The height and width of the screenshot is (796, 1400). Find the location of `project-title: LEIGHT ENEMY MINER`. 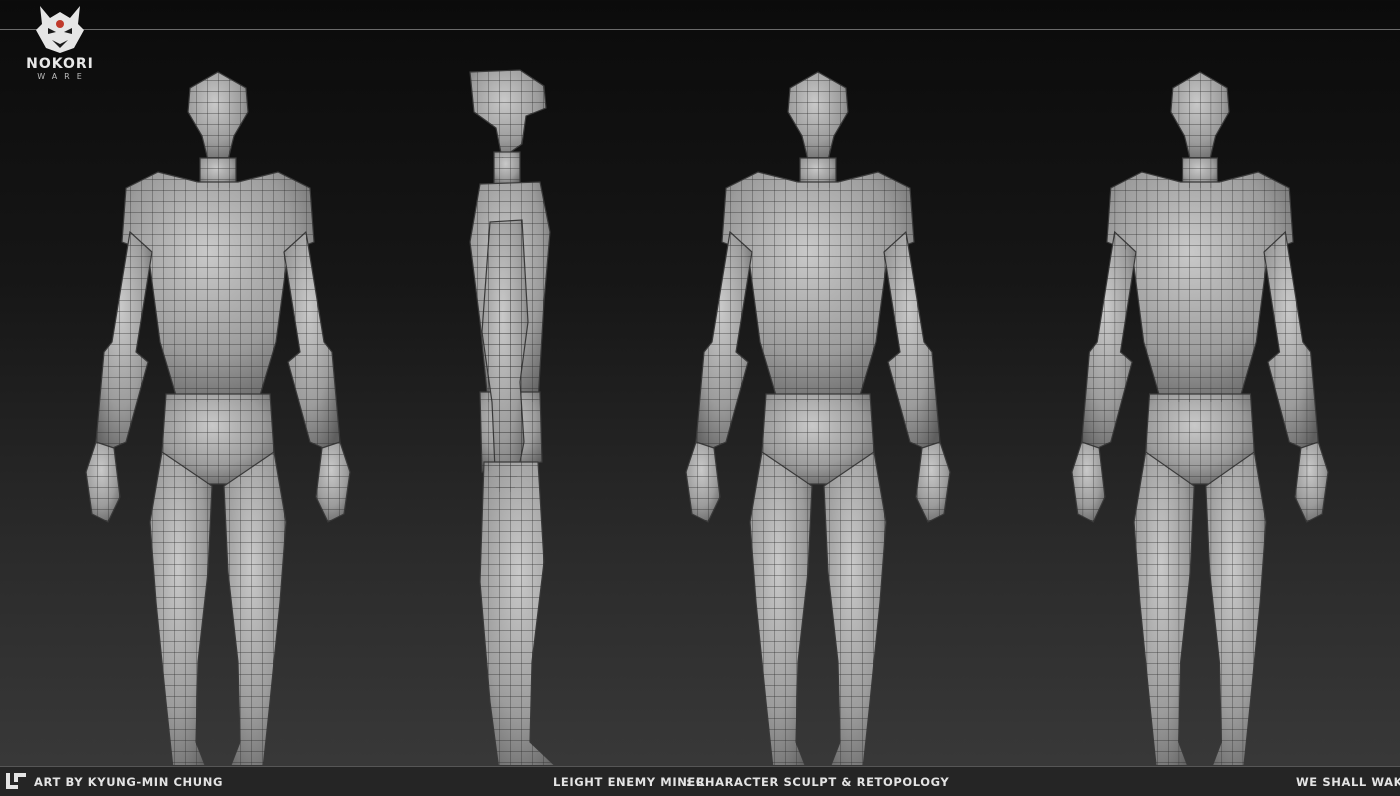

project-title: LEIGHT ENEMY MINER is located at coordinates (629, 782).